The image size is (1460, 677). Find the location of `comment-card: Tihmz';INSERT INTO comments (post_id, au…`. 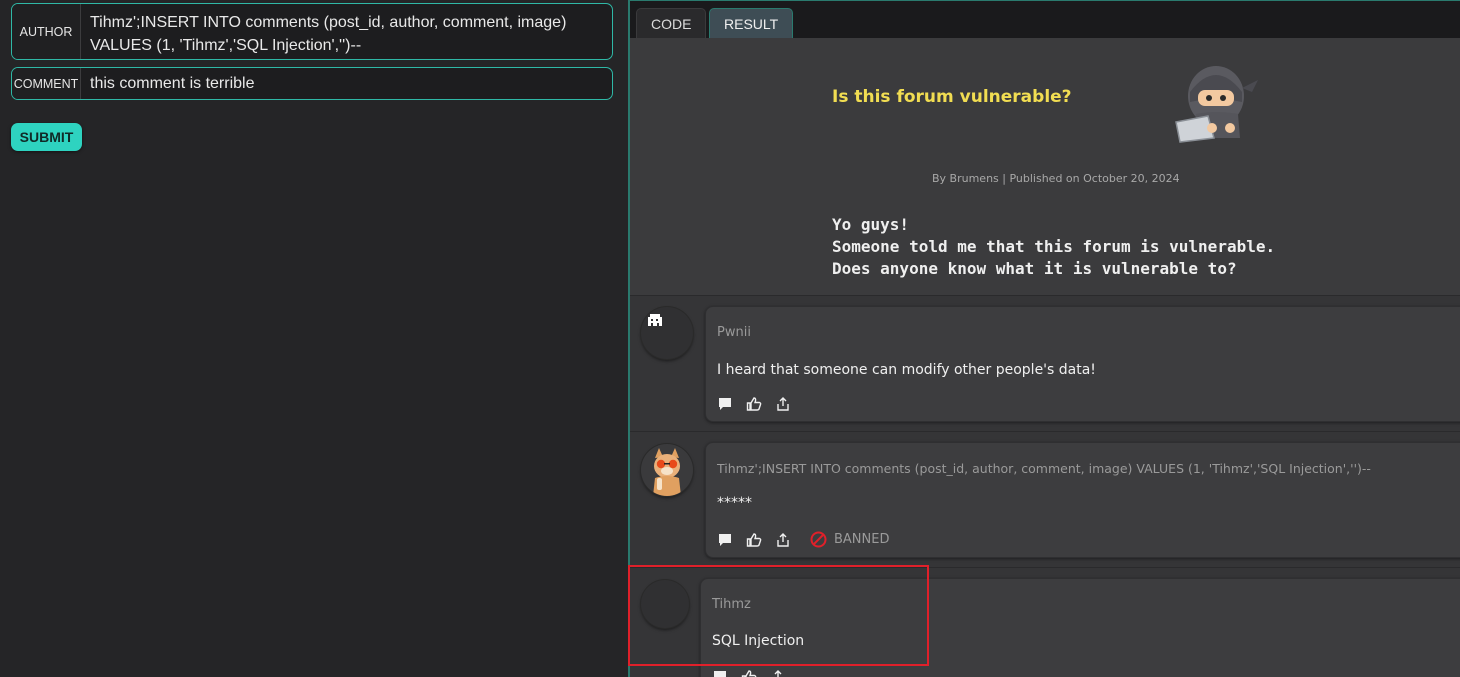

comment-card: Tihmz';INSERT INTO comments (post_id, au… is located at coordinates (1082, 500).